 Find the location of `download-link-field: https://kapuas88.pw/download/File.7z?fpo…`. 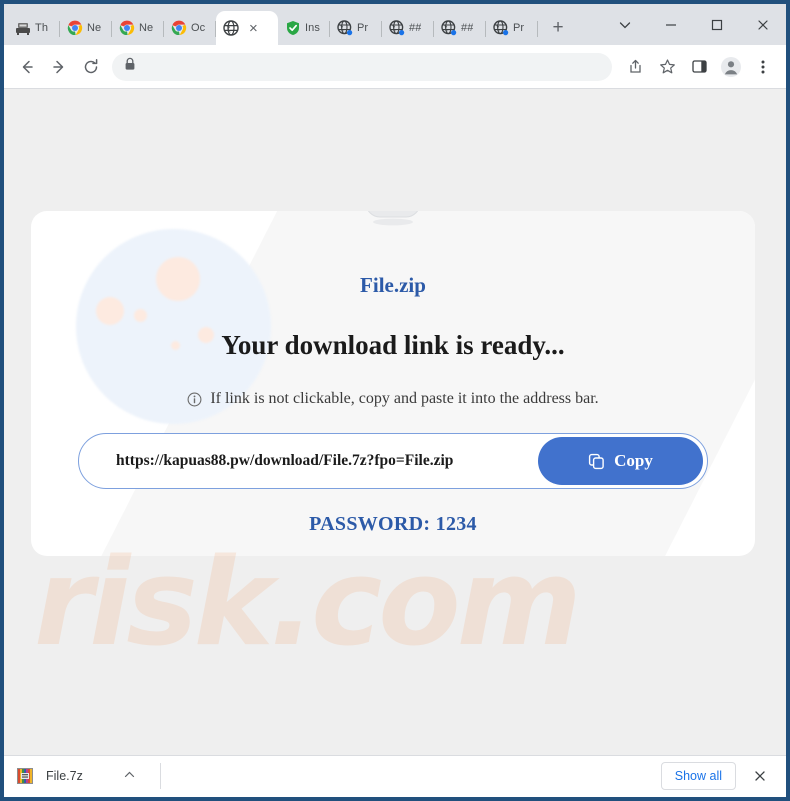

download-link-field: https://kapuas88.pw/download/File.7z?fpo… is located at coordinates (393, 461).